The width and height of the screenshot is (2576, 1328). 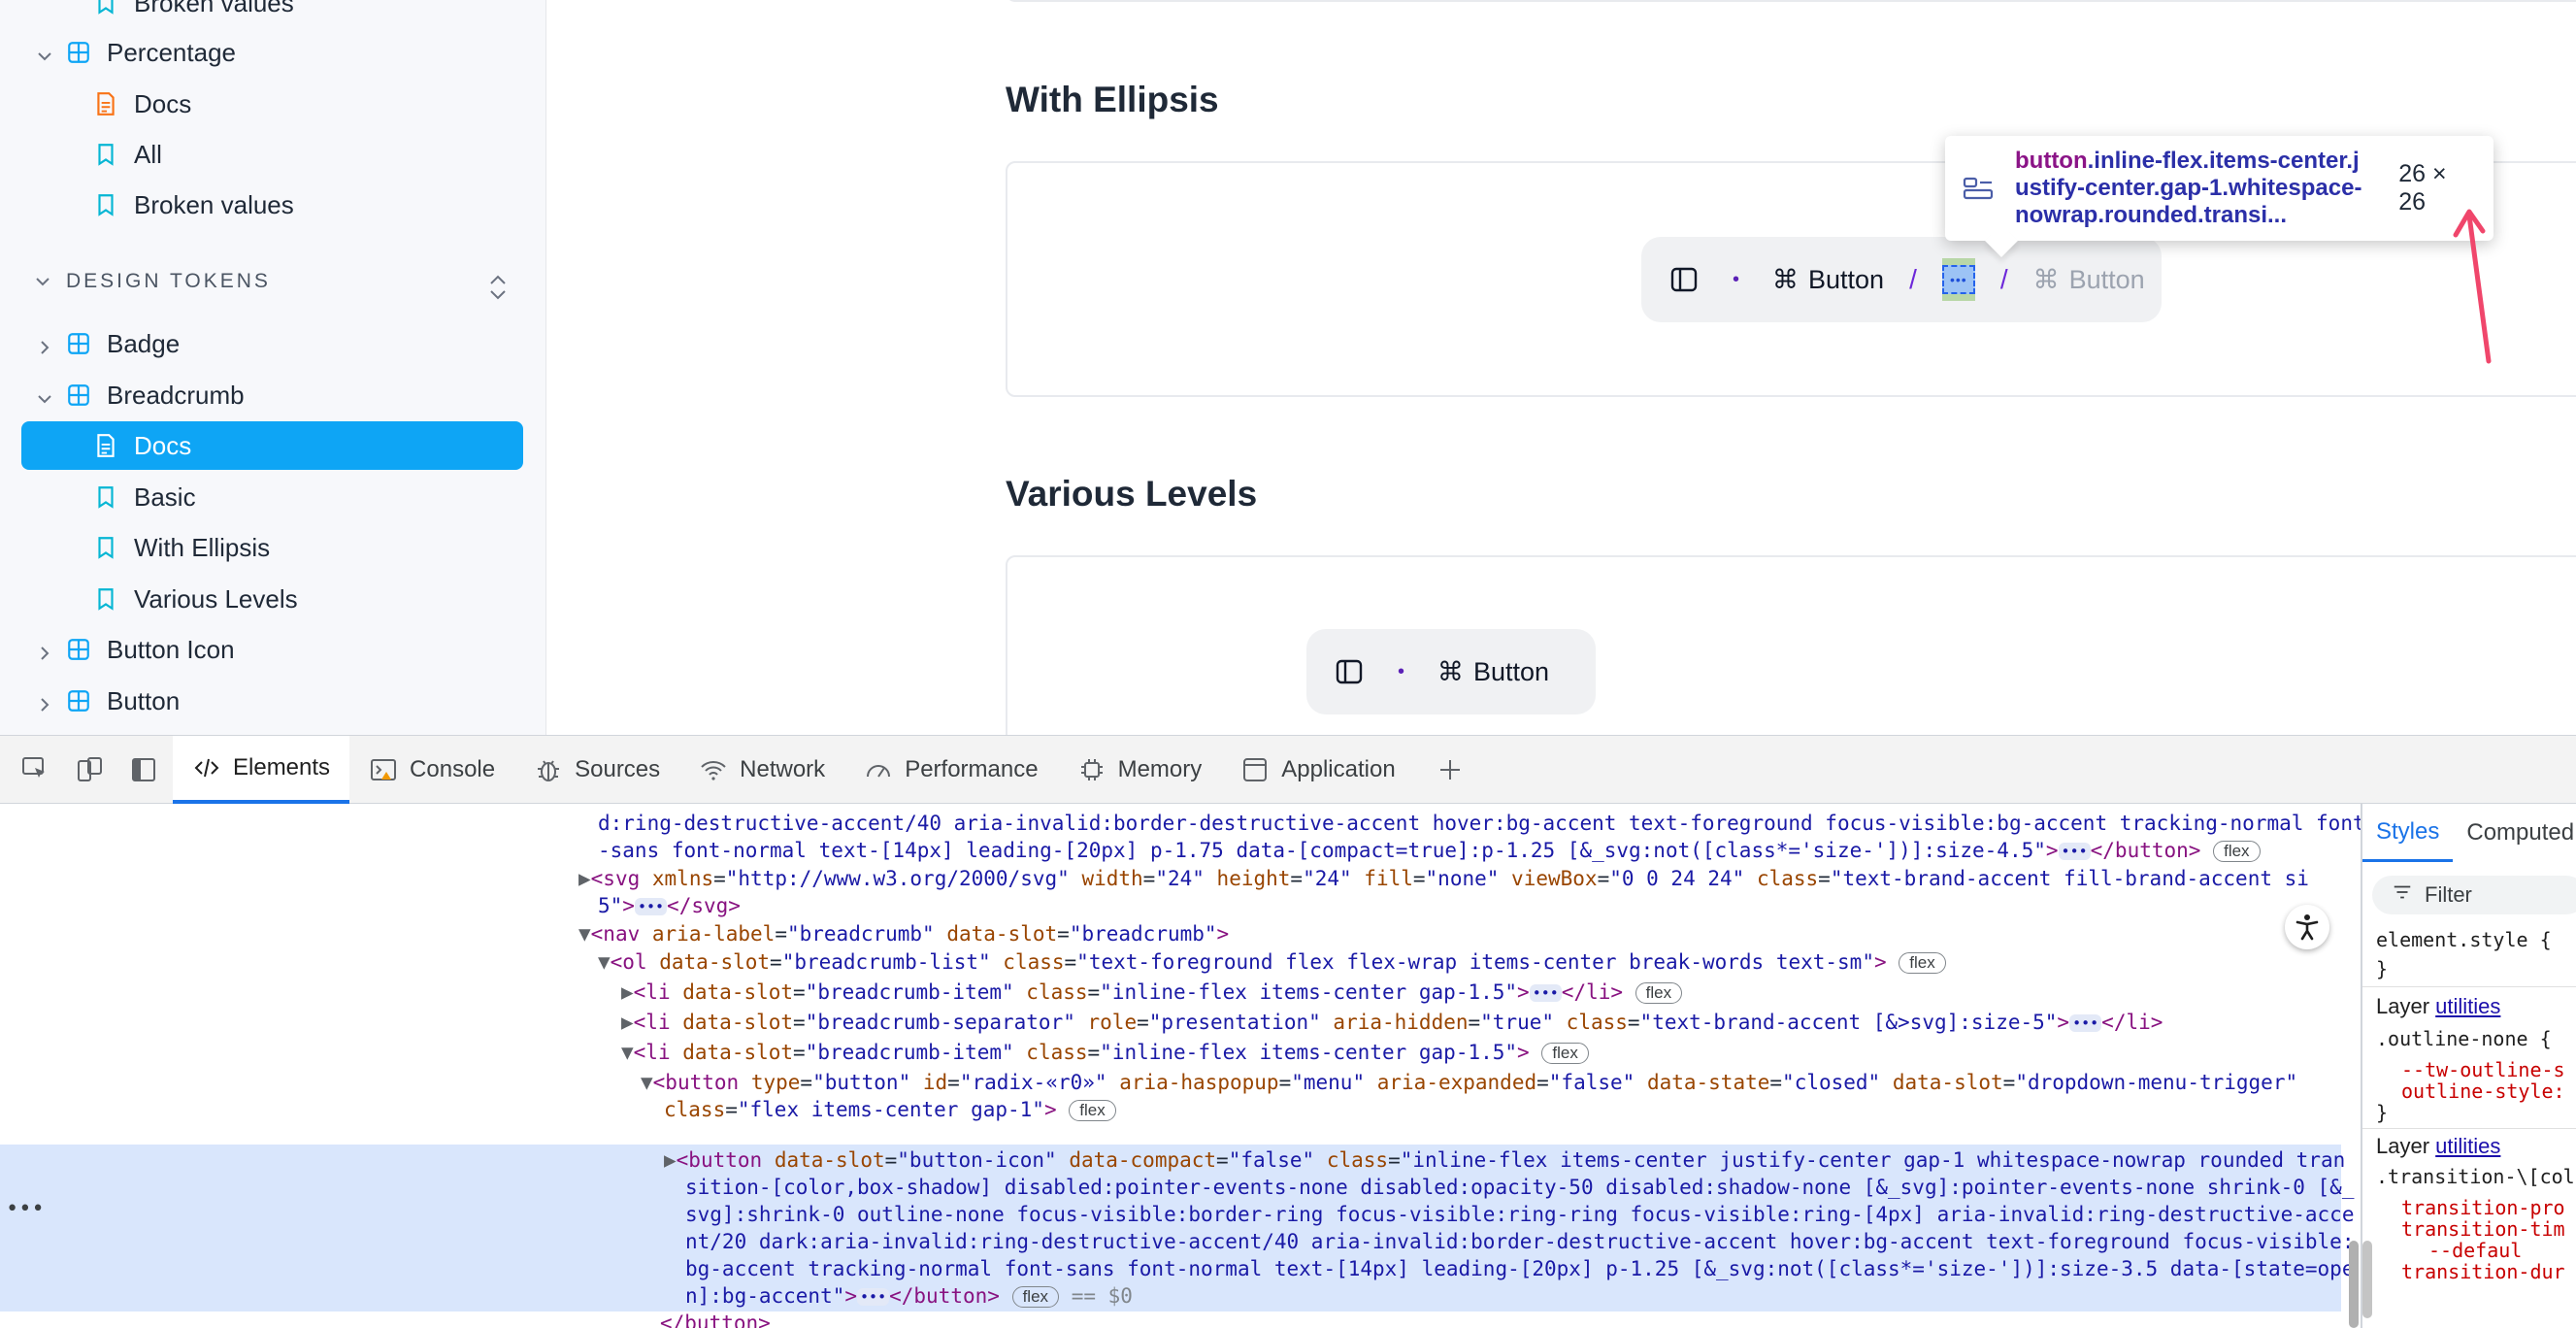 I want to click on more-actions-icon: •••, so click(x=25, y=1210).